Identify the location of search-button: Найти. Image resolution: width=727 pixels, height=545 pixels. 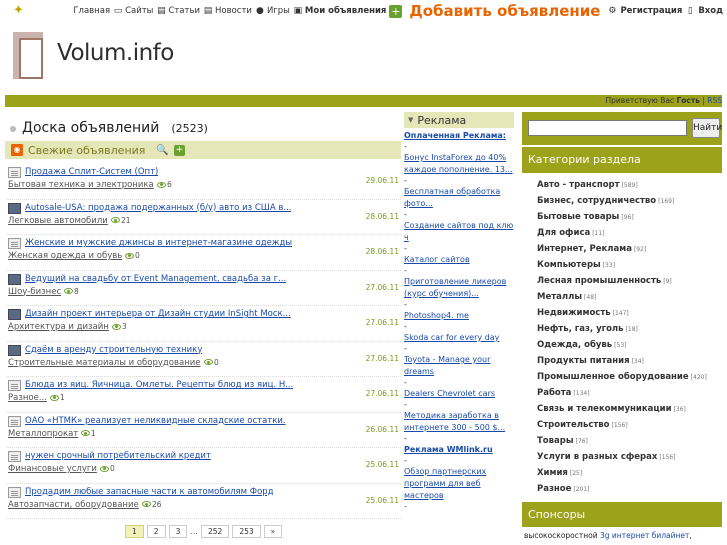
(707, 128).